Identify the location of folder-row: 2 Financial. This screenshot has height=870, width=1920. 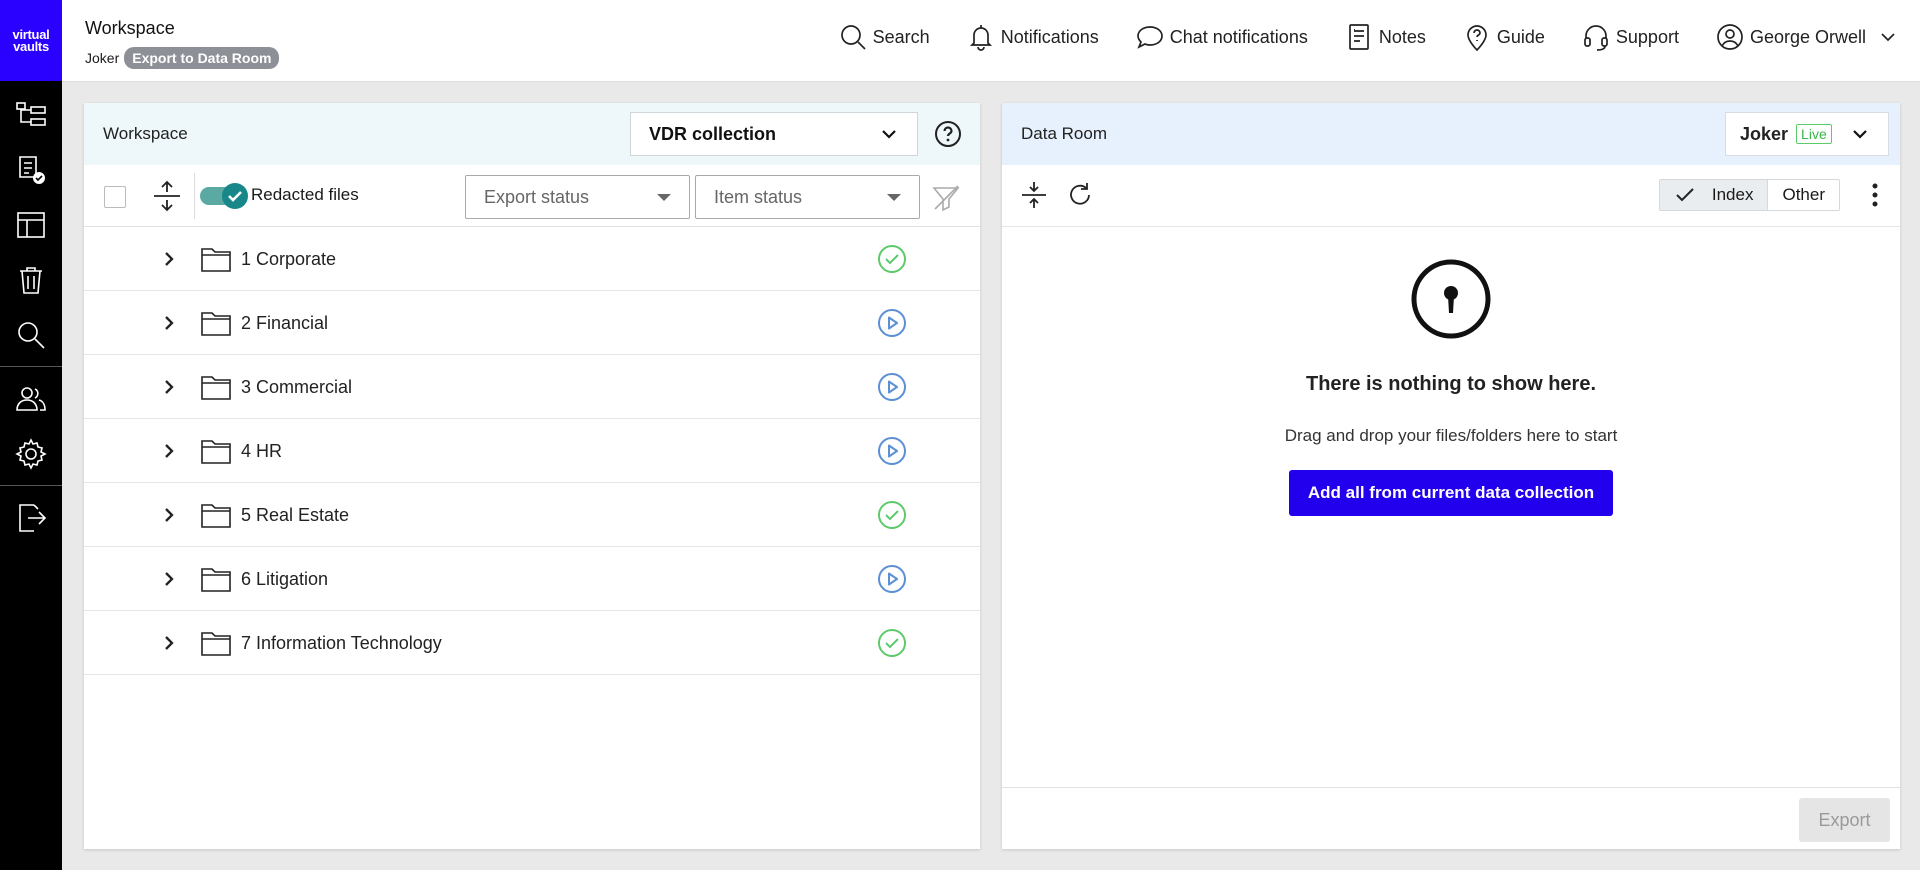
(532, 323).